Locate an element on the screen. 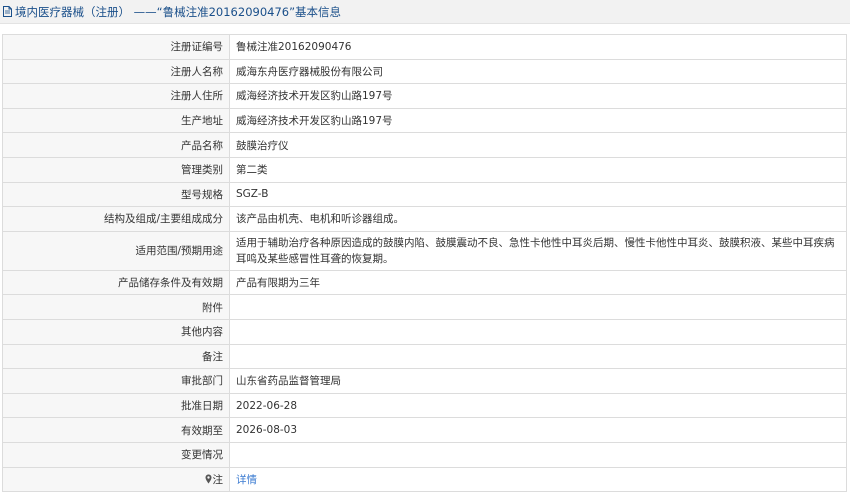 Image resolution: width=850 pixels, height=496 pixels. table-row: 有效期至 2026-08-03 is located at coordinates (424, 430).